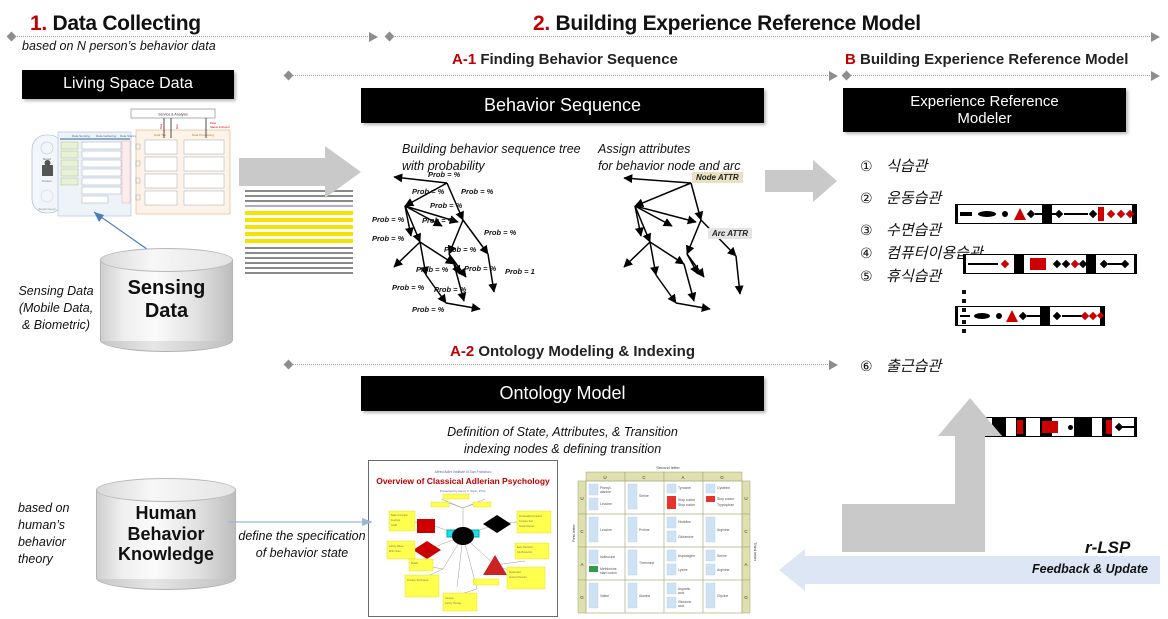 The height and width of the screenshot is (619, 1168). What do you see at coordinates (397, 546) in the screenshot?
I see `svg-text: Family Values` at bounding box center [397, 546].